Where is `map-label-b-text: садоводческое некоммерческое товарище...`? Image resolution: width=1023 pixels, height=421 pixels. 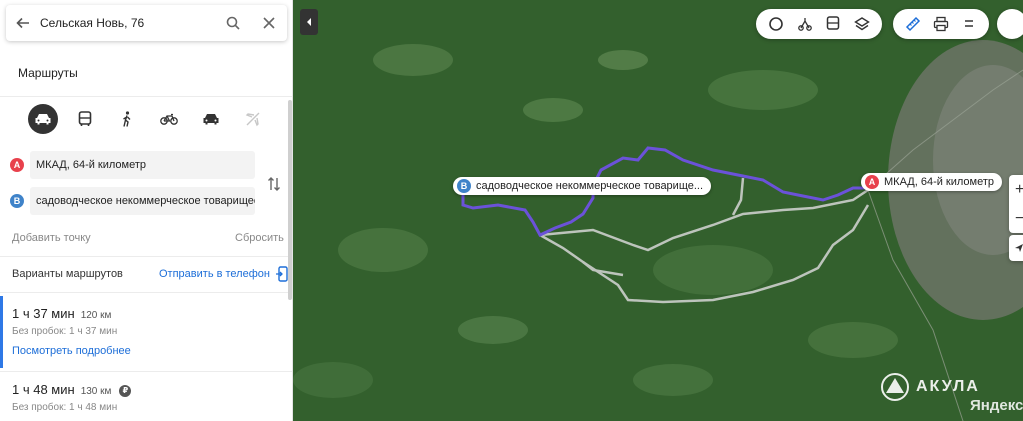 map-label-b-text: садоводческое некоммерческое товарище... is located at coordinates (590, 186).